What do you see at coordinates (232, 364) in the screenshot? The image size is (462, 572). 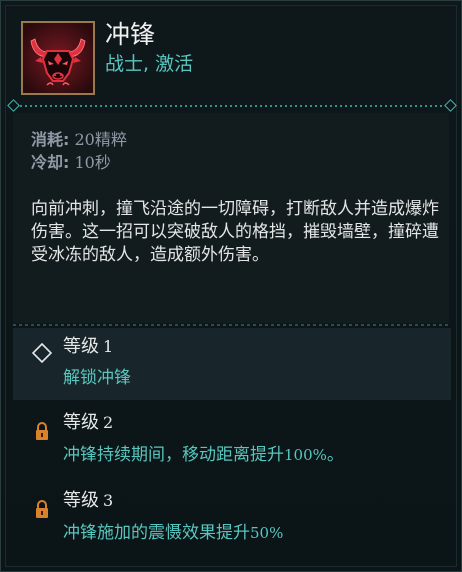 I see `level-row-1: 等级 1 解锁冲锋` at bounding box center [232, 364].